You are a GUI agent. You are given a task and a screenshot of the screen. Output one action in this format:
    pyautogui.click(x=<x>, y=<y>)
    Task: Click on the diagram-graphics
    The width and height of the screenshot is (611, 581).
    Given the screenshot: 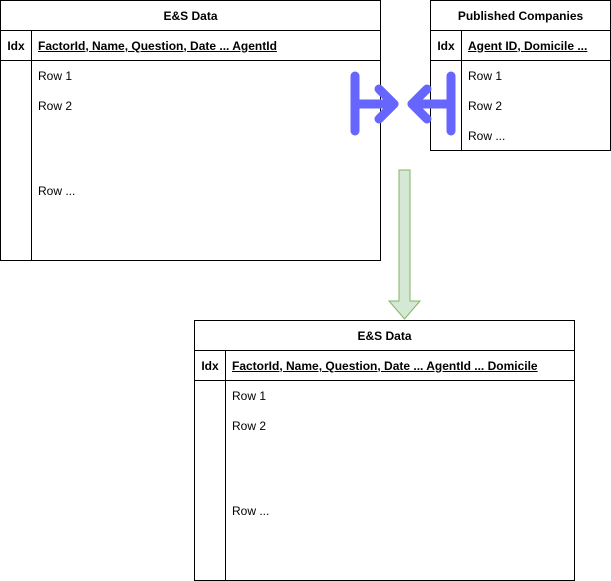 What is the action you would take?
    pyautogui.click(x=403, y=195)
    